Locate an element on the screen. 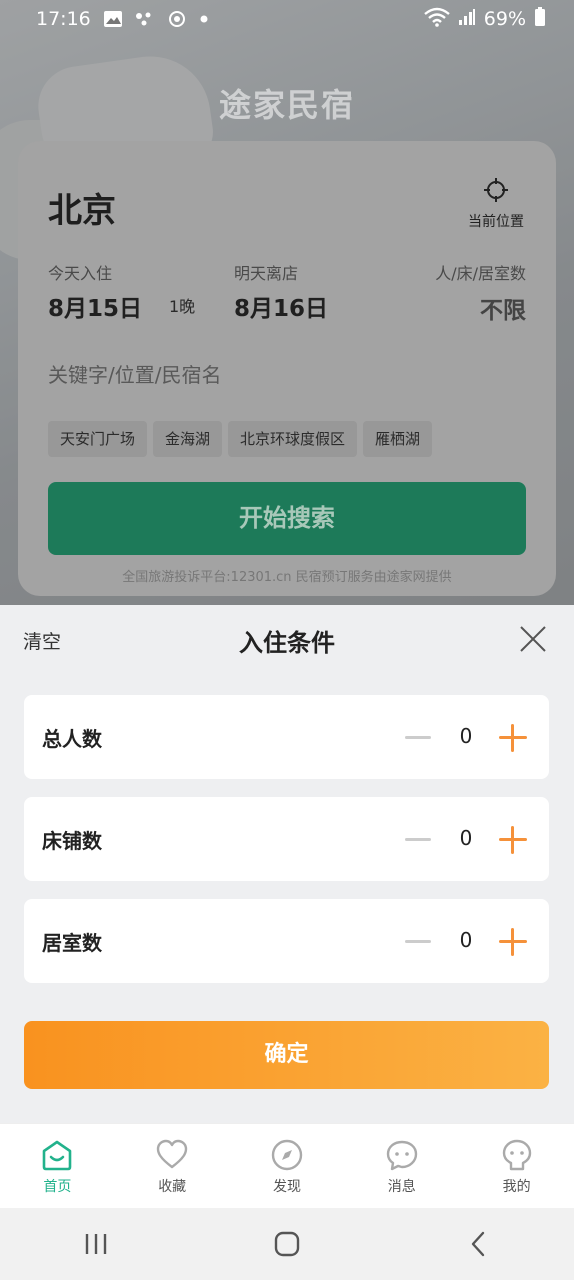 The height and width of the screenshot is (1280, 574). tab-profile: 我的 is located at coordinates (516, 1166).